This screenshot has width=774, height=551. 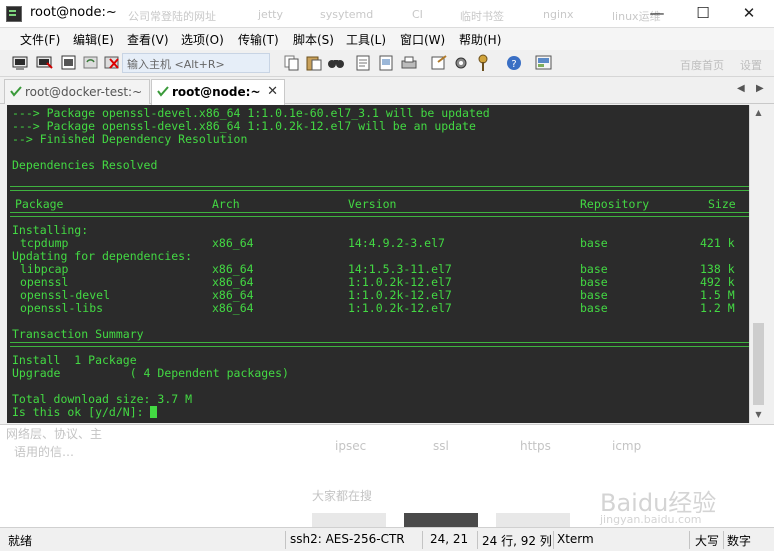 I want to click on scroll-up-icon: ▲, so click(x=758, y=113).